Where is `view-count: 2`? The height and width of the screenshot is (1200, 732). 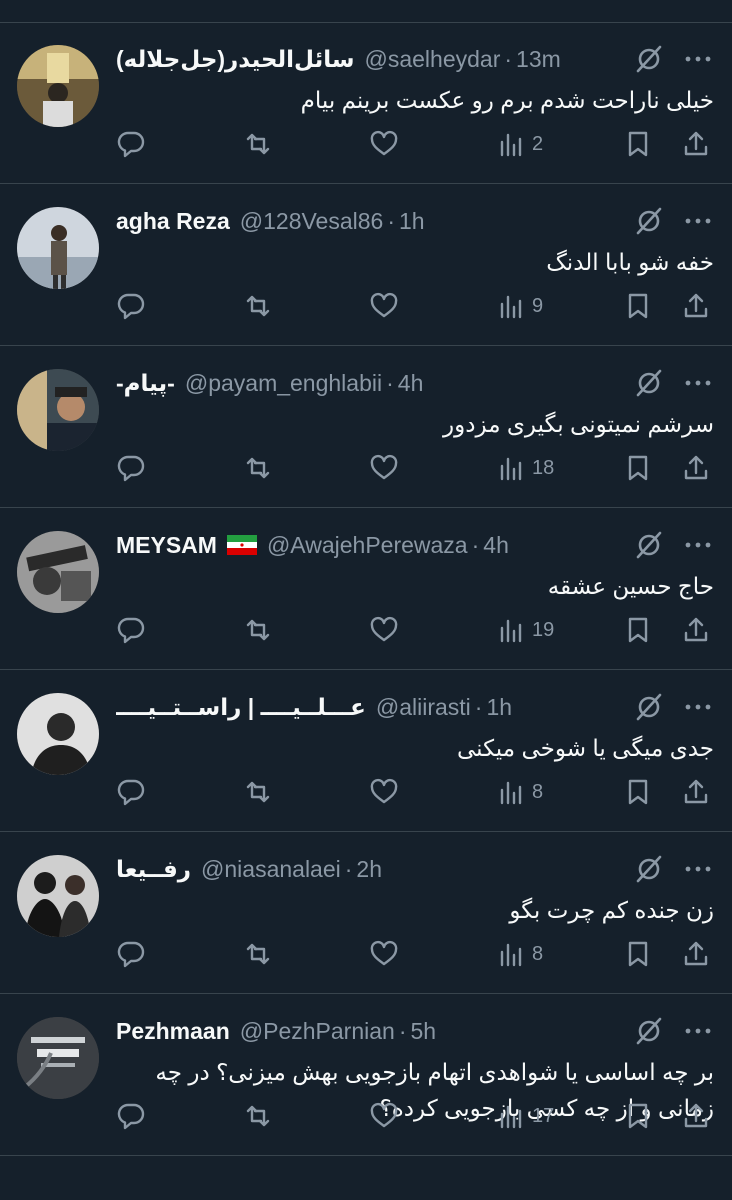
view-count: 2 is located at coordinates (538, 143).